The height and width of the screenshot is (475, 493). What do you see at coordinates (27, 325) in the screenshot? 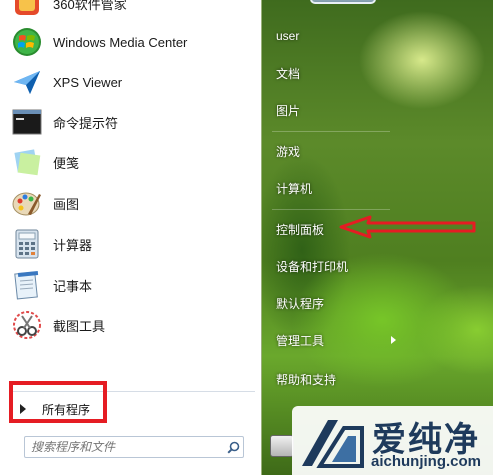
I see `snipping-tool-icon` at bounding box center [27, 325].